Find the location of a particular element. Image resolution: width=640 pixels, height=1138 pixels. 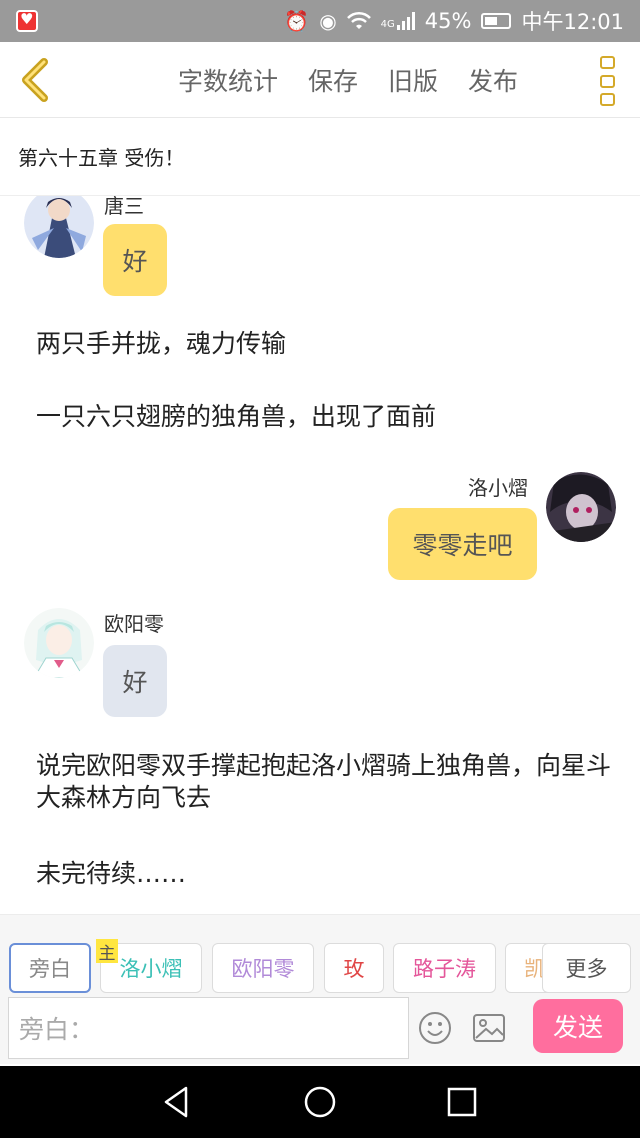

character-button: 欧阳零 is located at coordinates (263, 968).